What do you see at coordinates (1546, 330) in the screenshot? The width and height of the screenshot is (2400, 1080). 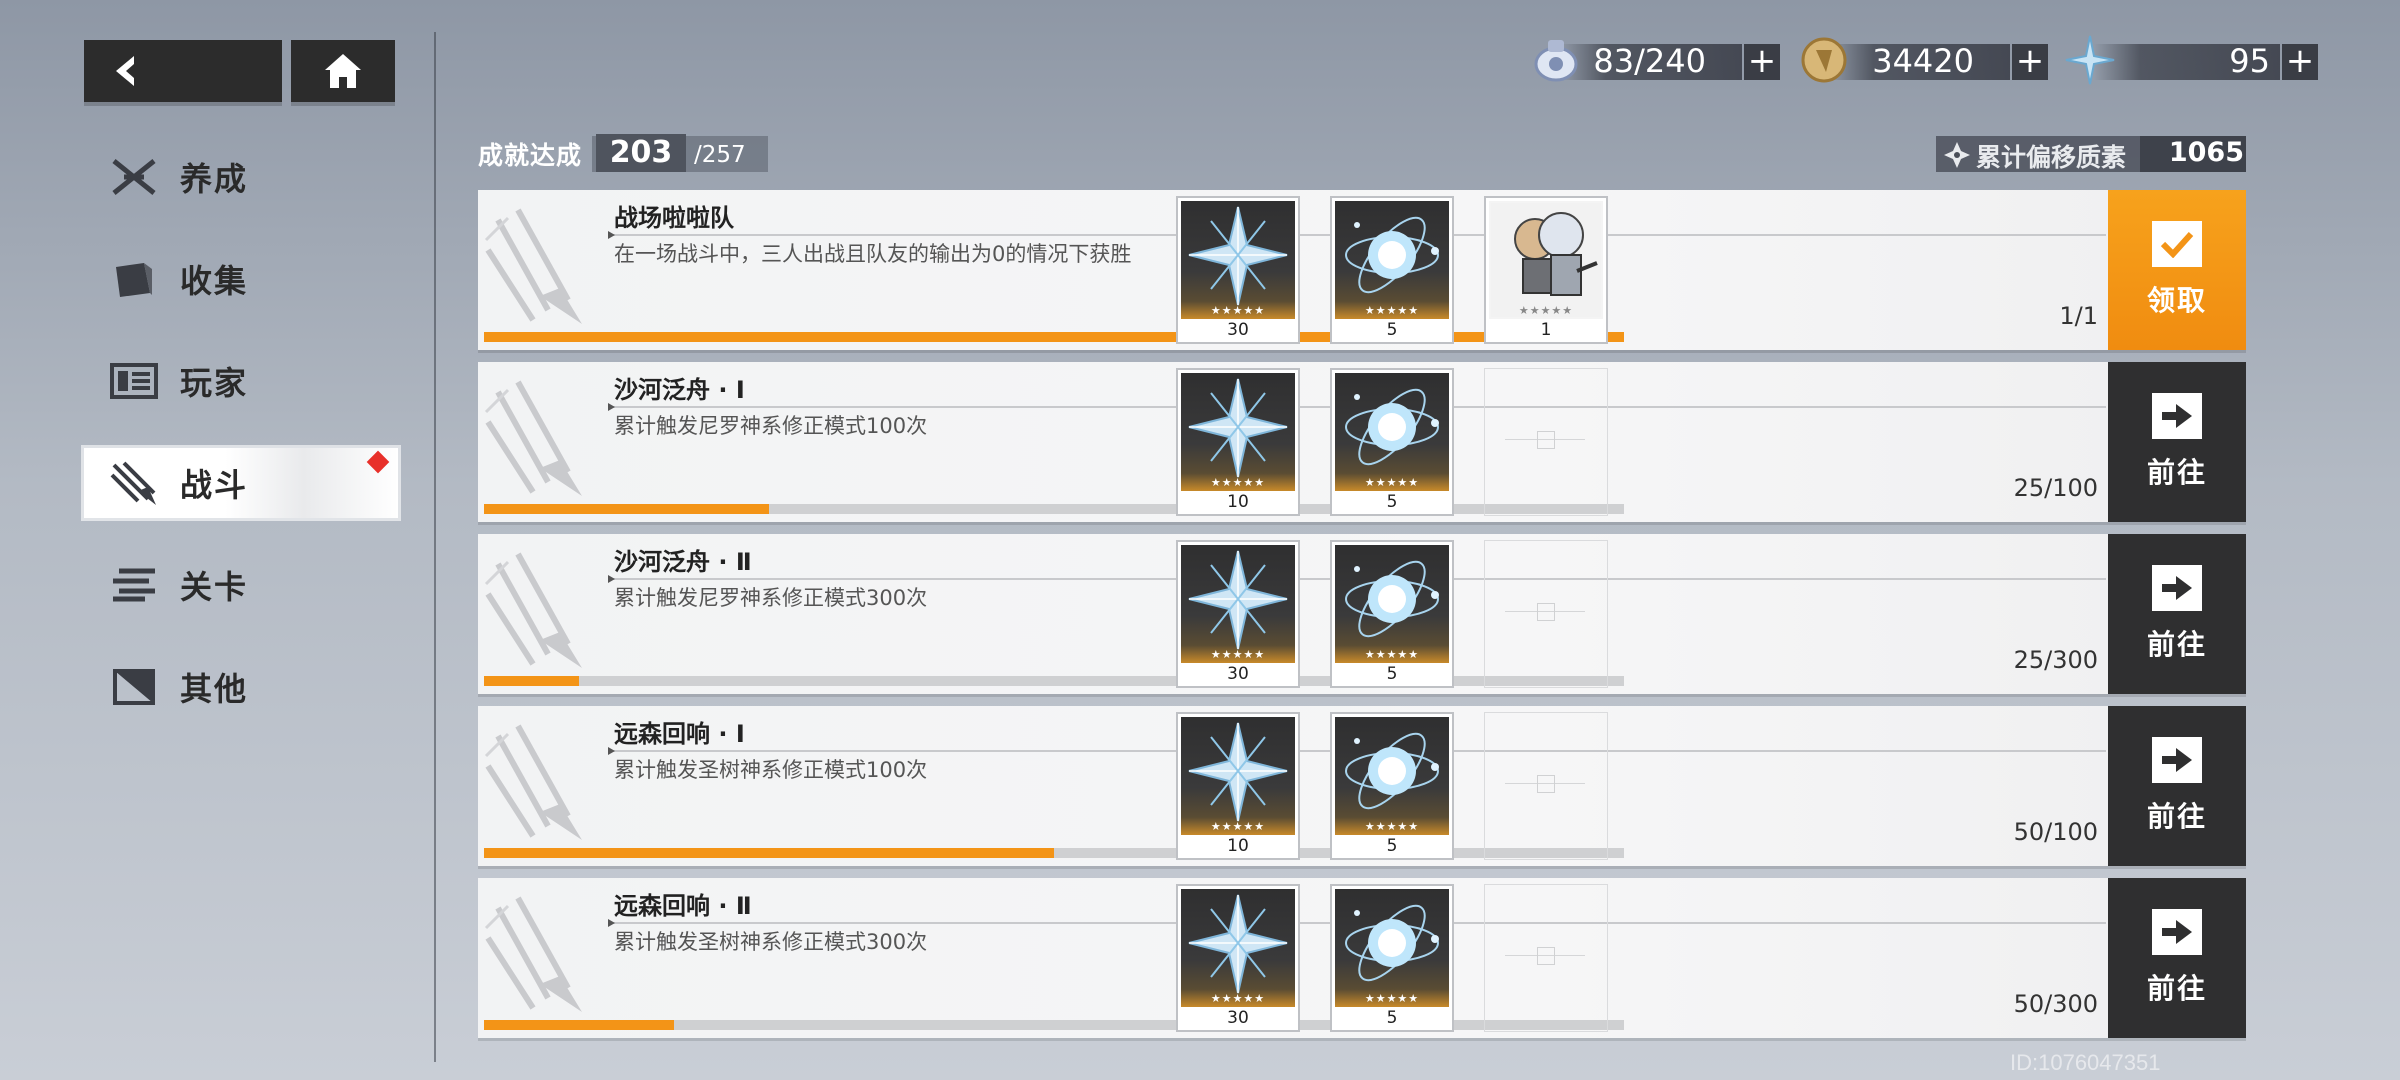 I see `reward-count: 1` at bounding box center [1546, 330].